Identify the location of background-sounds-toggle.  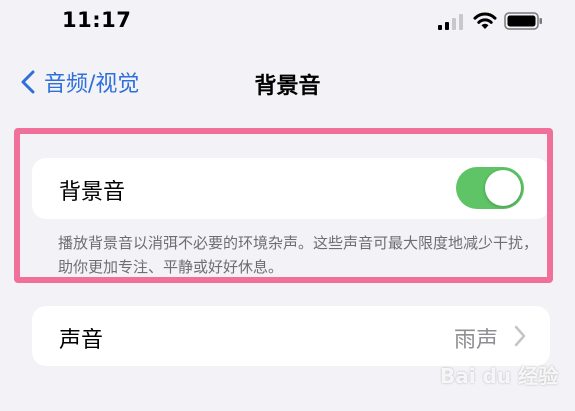
(490, 188).